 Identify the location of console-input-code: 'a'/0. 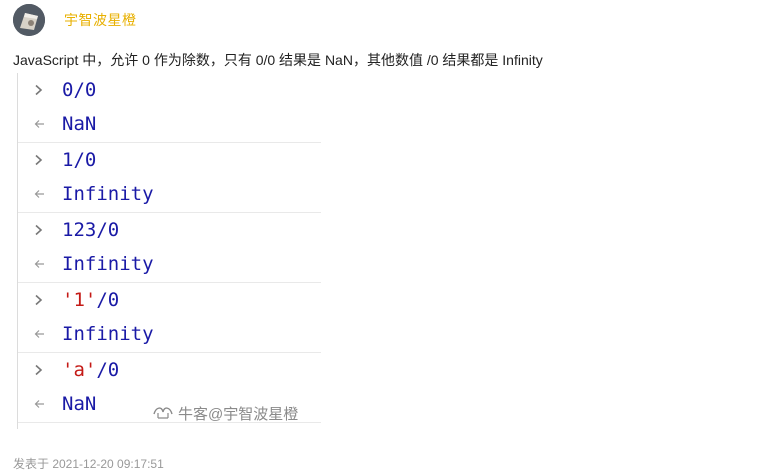
(90, 370).